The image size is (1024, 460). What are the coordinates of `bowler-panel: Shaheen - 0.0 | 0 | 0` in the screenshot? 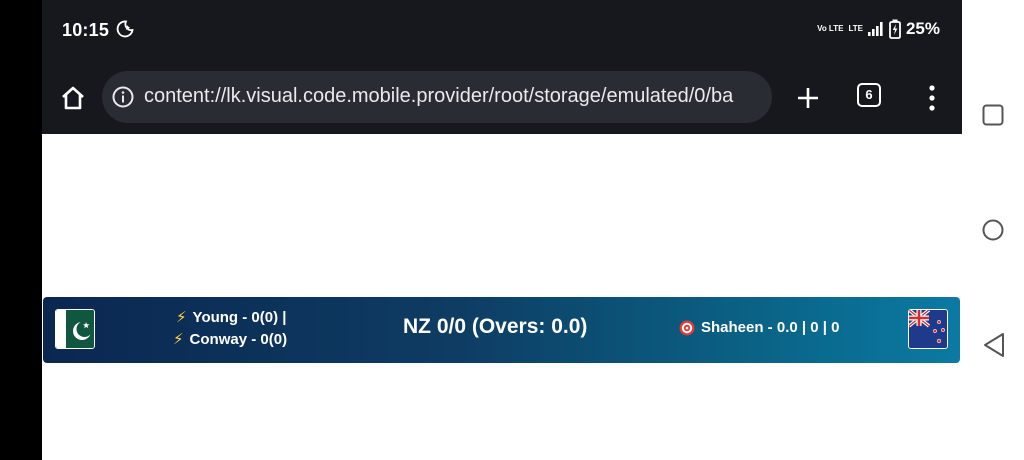 It's located at (759, 327).